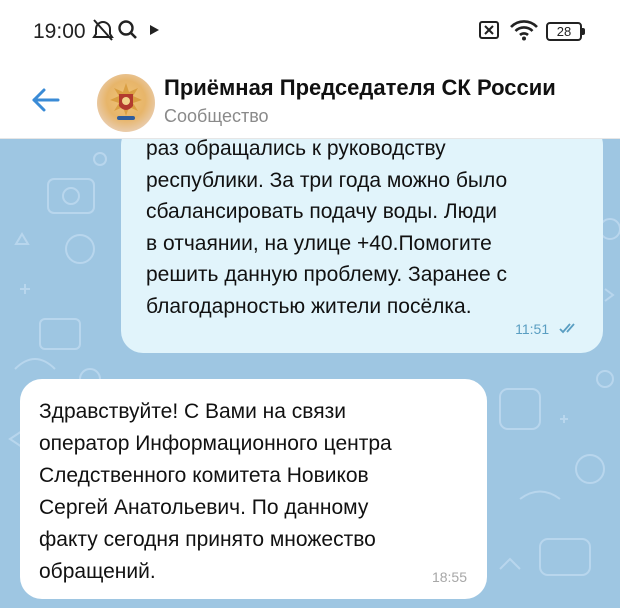 This screenshot has height=608, width=620. I want to click on avatar, so click(126, 103).